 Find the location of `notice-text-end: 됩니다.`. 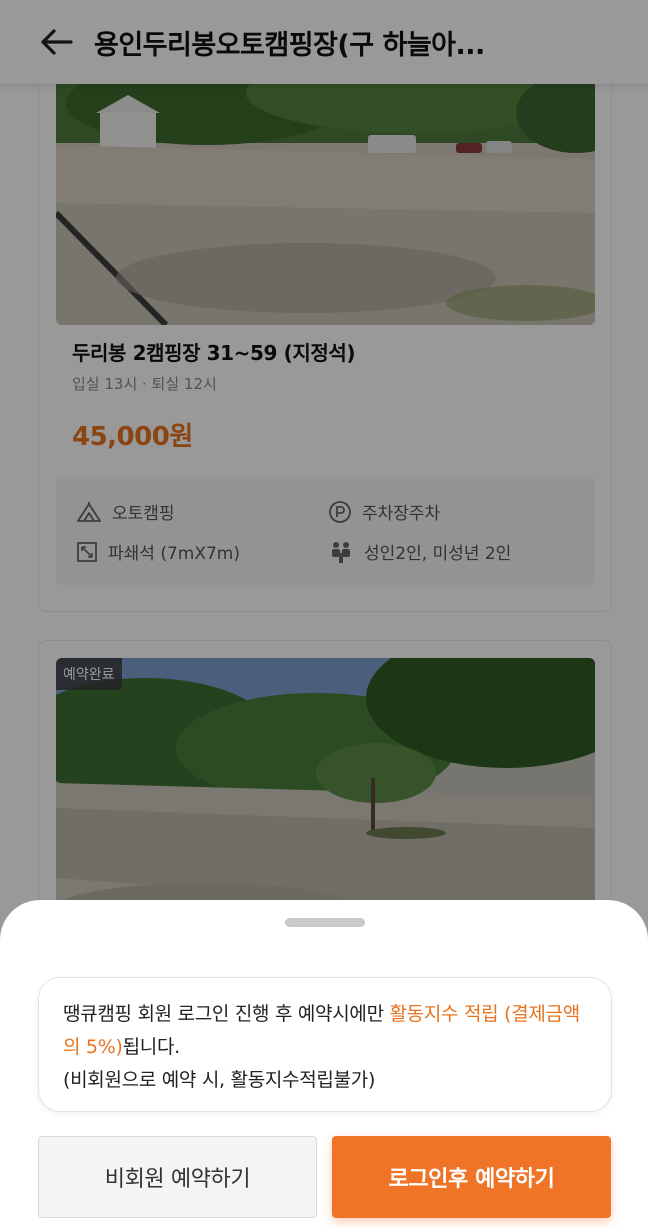

notice-text-end: 됩니다. is located at coordinates (151, 1047).